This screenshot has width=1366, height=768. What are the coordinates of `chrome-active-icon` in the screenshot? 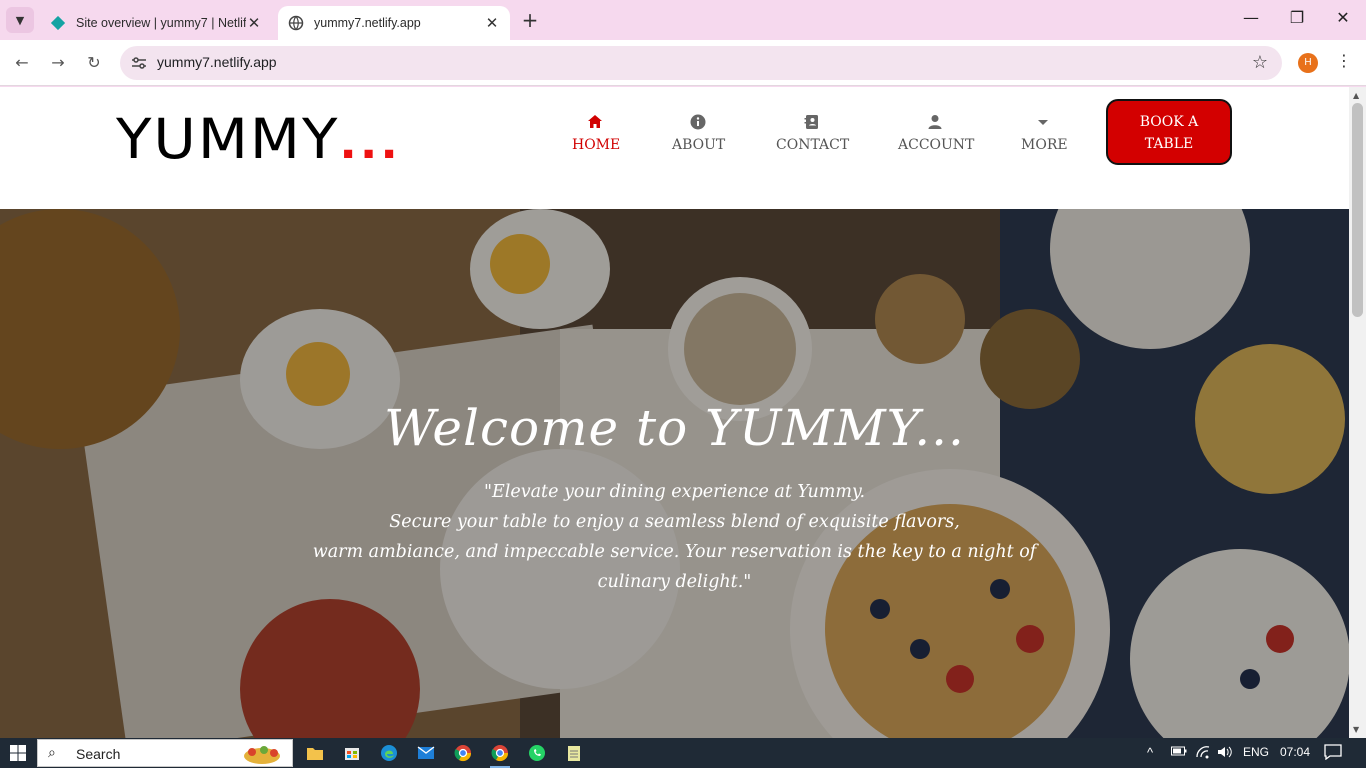 It's located at (500, 754).